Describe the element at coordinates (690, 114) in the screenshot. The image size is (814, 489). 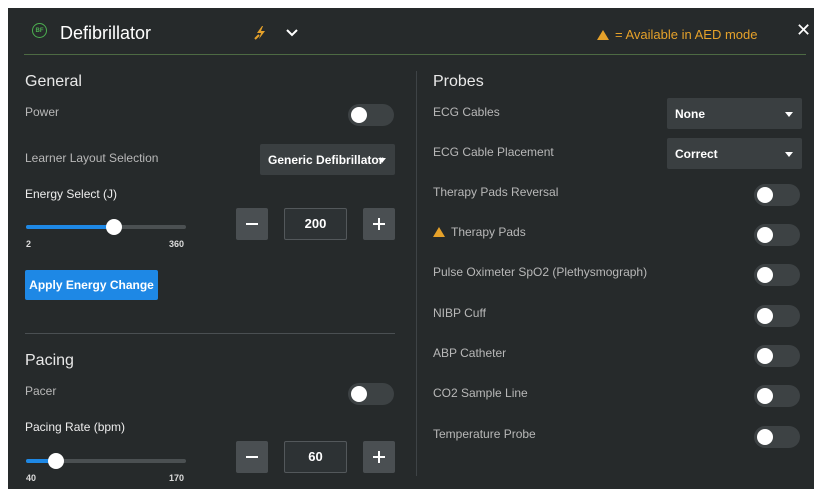
I see `ecg-cables-value: None` at that location.